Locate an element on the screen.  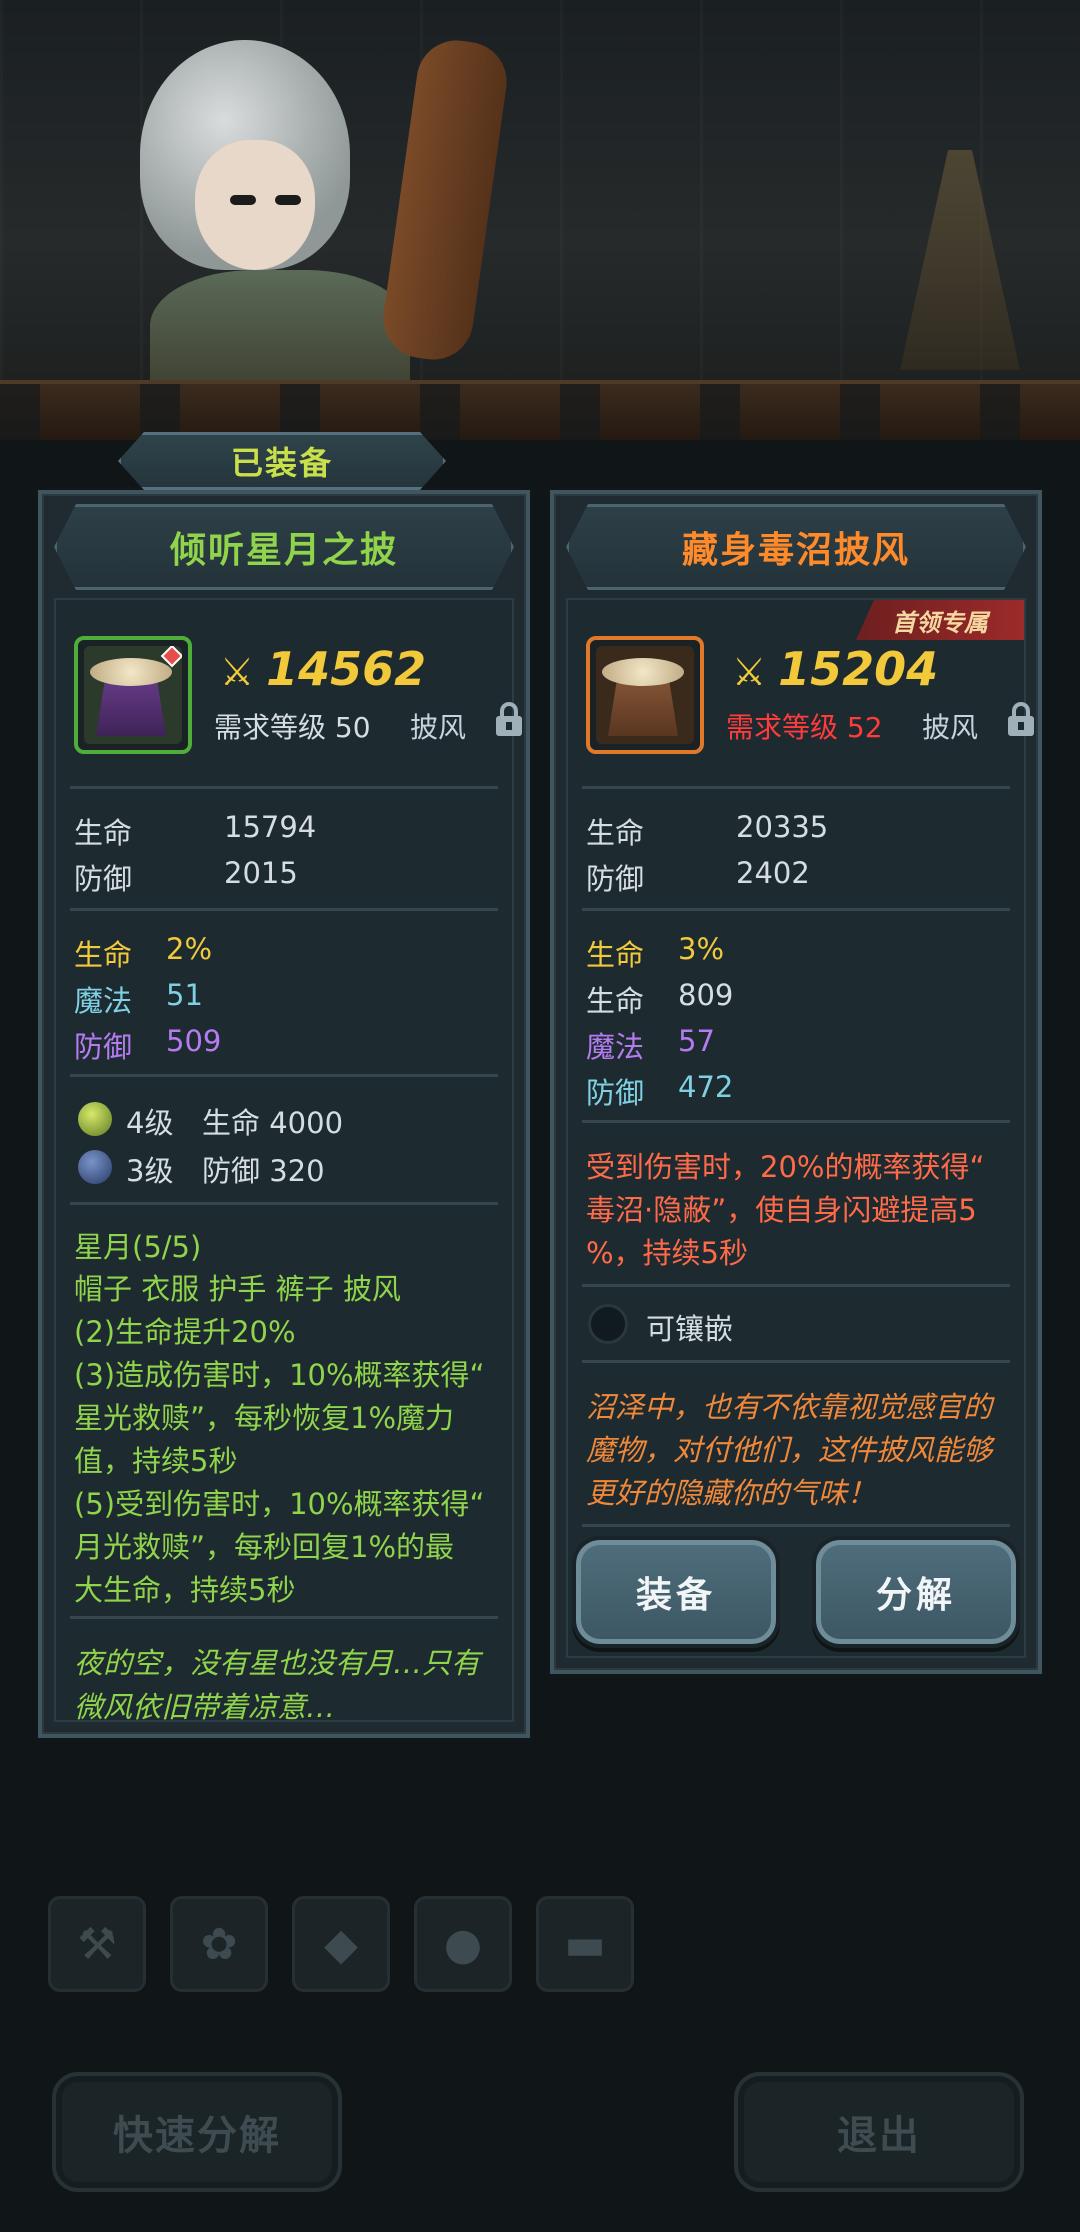
decompose-button: 分解 is located at coordinates (916, 1592).